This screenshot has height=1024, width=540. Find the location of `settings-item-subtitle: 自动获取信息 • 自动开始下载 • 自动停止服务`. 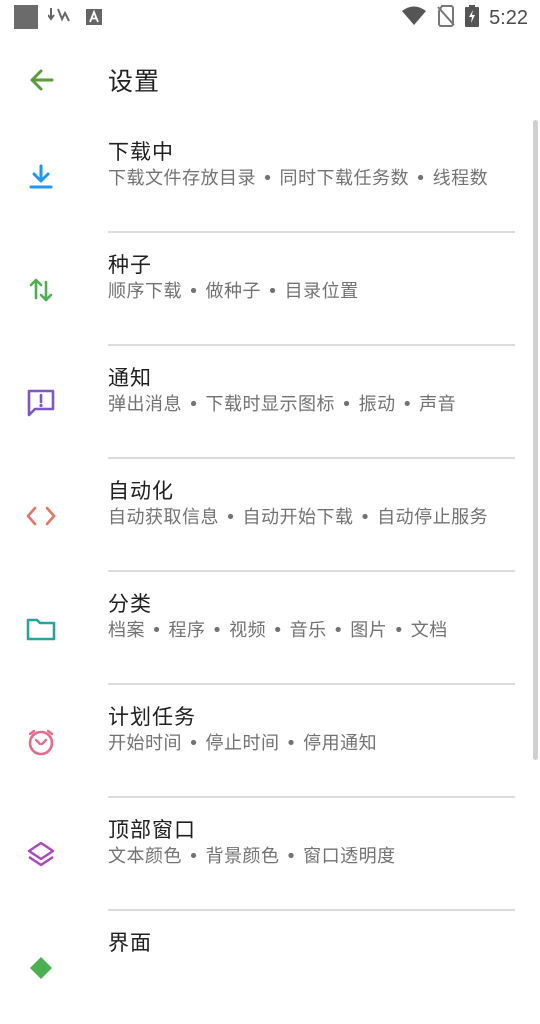

settings-item-subtitle: 自动获取信息 • 自动开始下载 • 自动停止服务 is located at coordinates (298, 517).